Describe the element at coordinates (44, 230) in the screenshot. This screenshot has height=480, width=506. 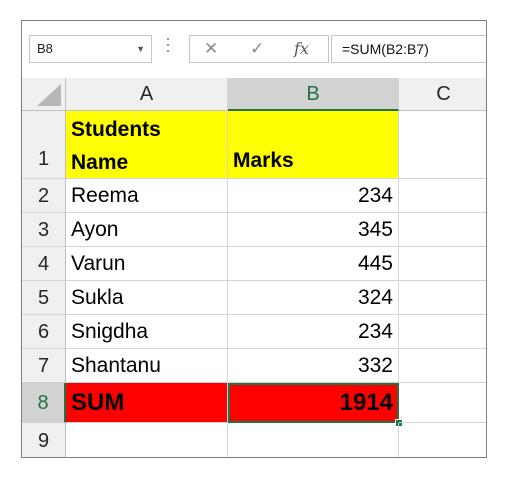
I see `row-header: 3` at that location.